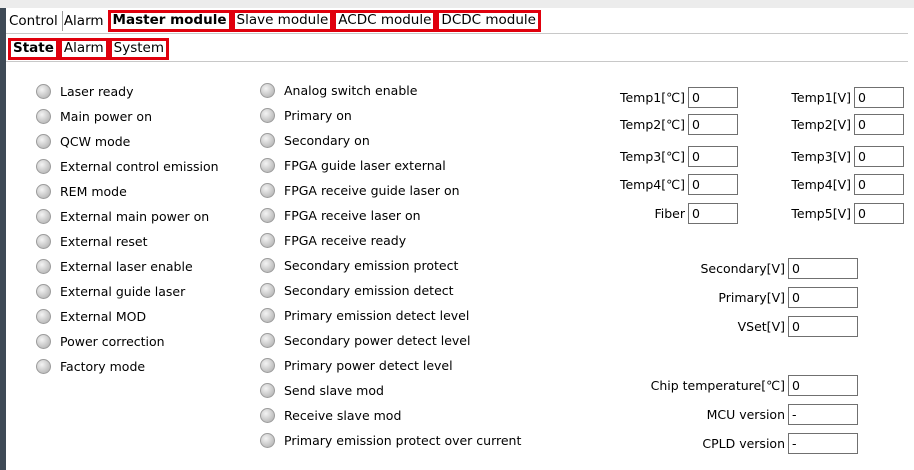  I want to click on indicator-fpga-guide-laser-external: FPGA guide laser external, so click(353, 165).